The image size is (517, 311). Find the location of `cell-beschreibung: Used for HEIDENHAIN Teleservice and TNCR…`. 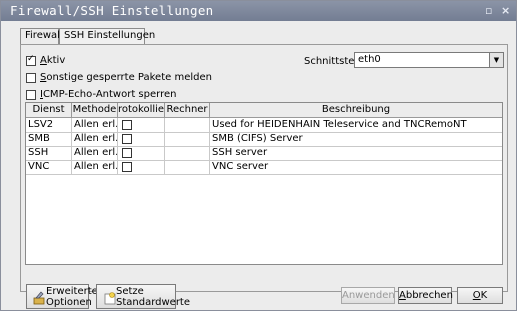

cell-beschreibung: Used for HEIDENHAIN Teleservice and TNCR… is located at coordinates (339, 124).